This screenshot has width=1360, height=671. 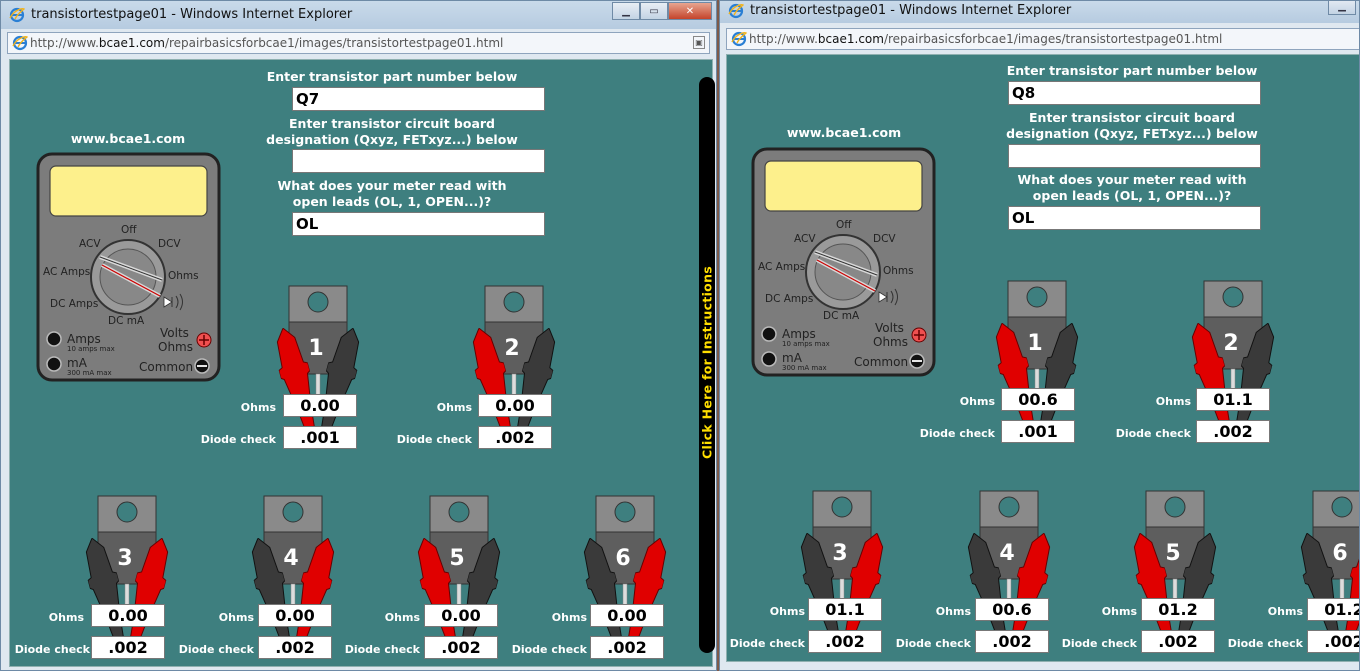 I want to click on instructions-bar: Click Here for Instructions, so click(x=707, y=365).